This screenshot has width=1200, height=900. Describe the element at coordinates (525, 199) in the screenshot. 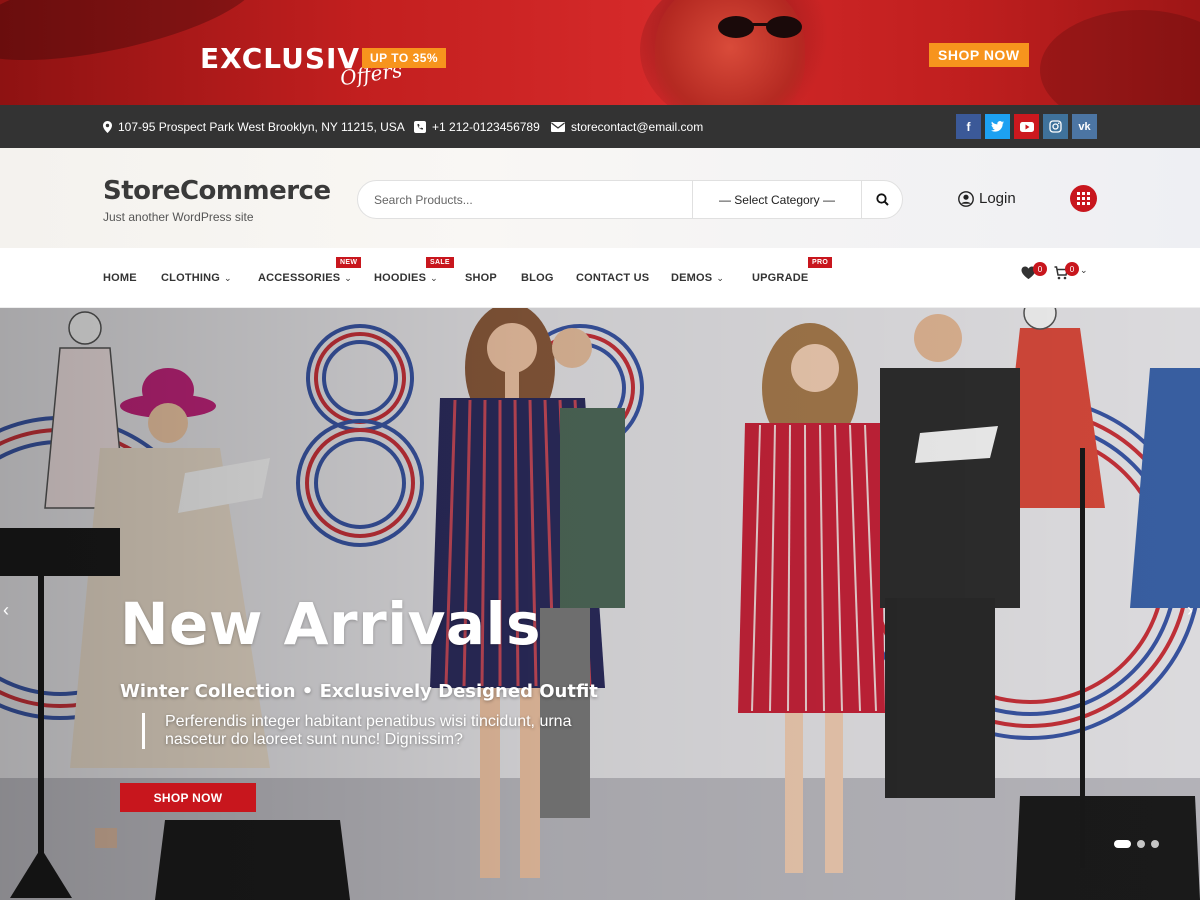

I see `search-input` at that location.